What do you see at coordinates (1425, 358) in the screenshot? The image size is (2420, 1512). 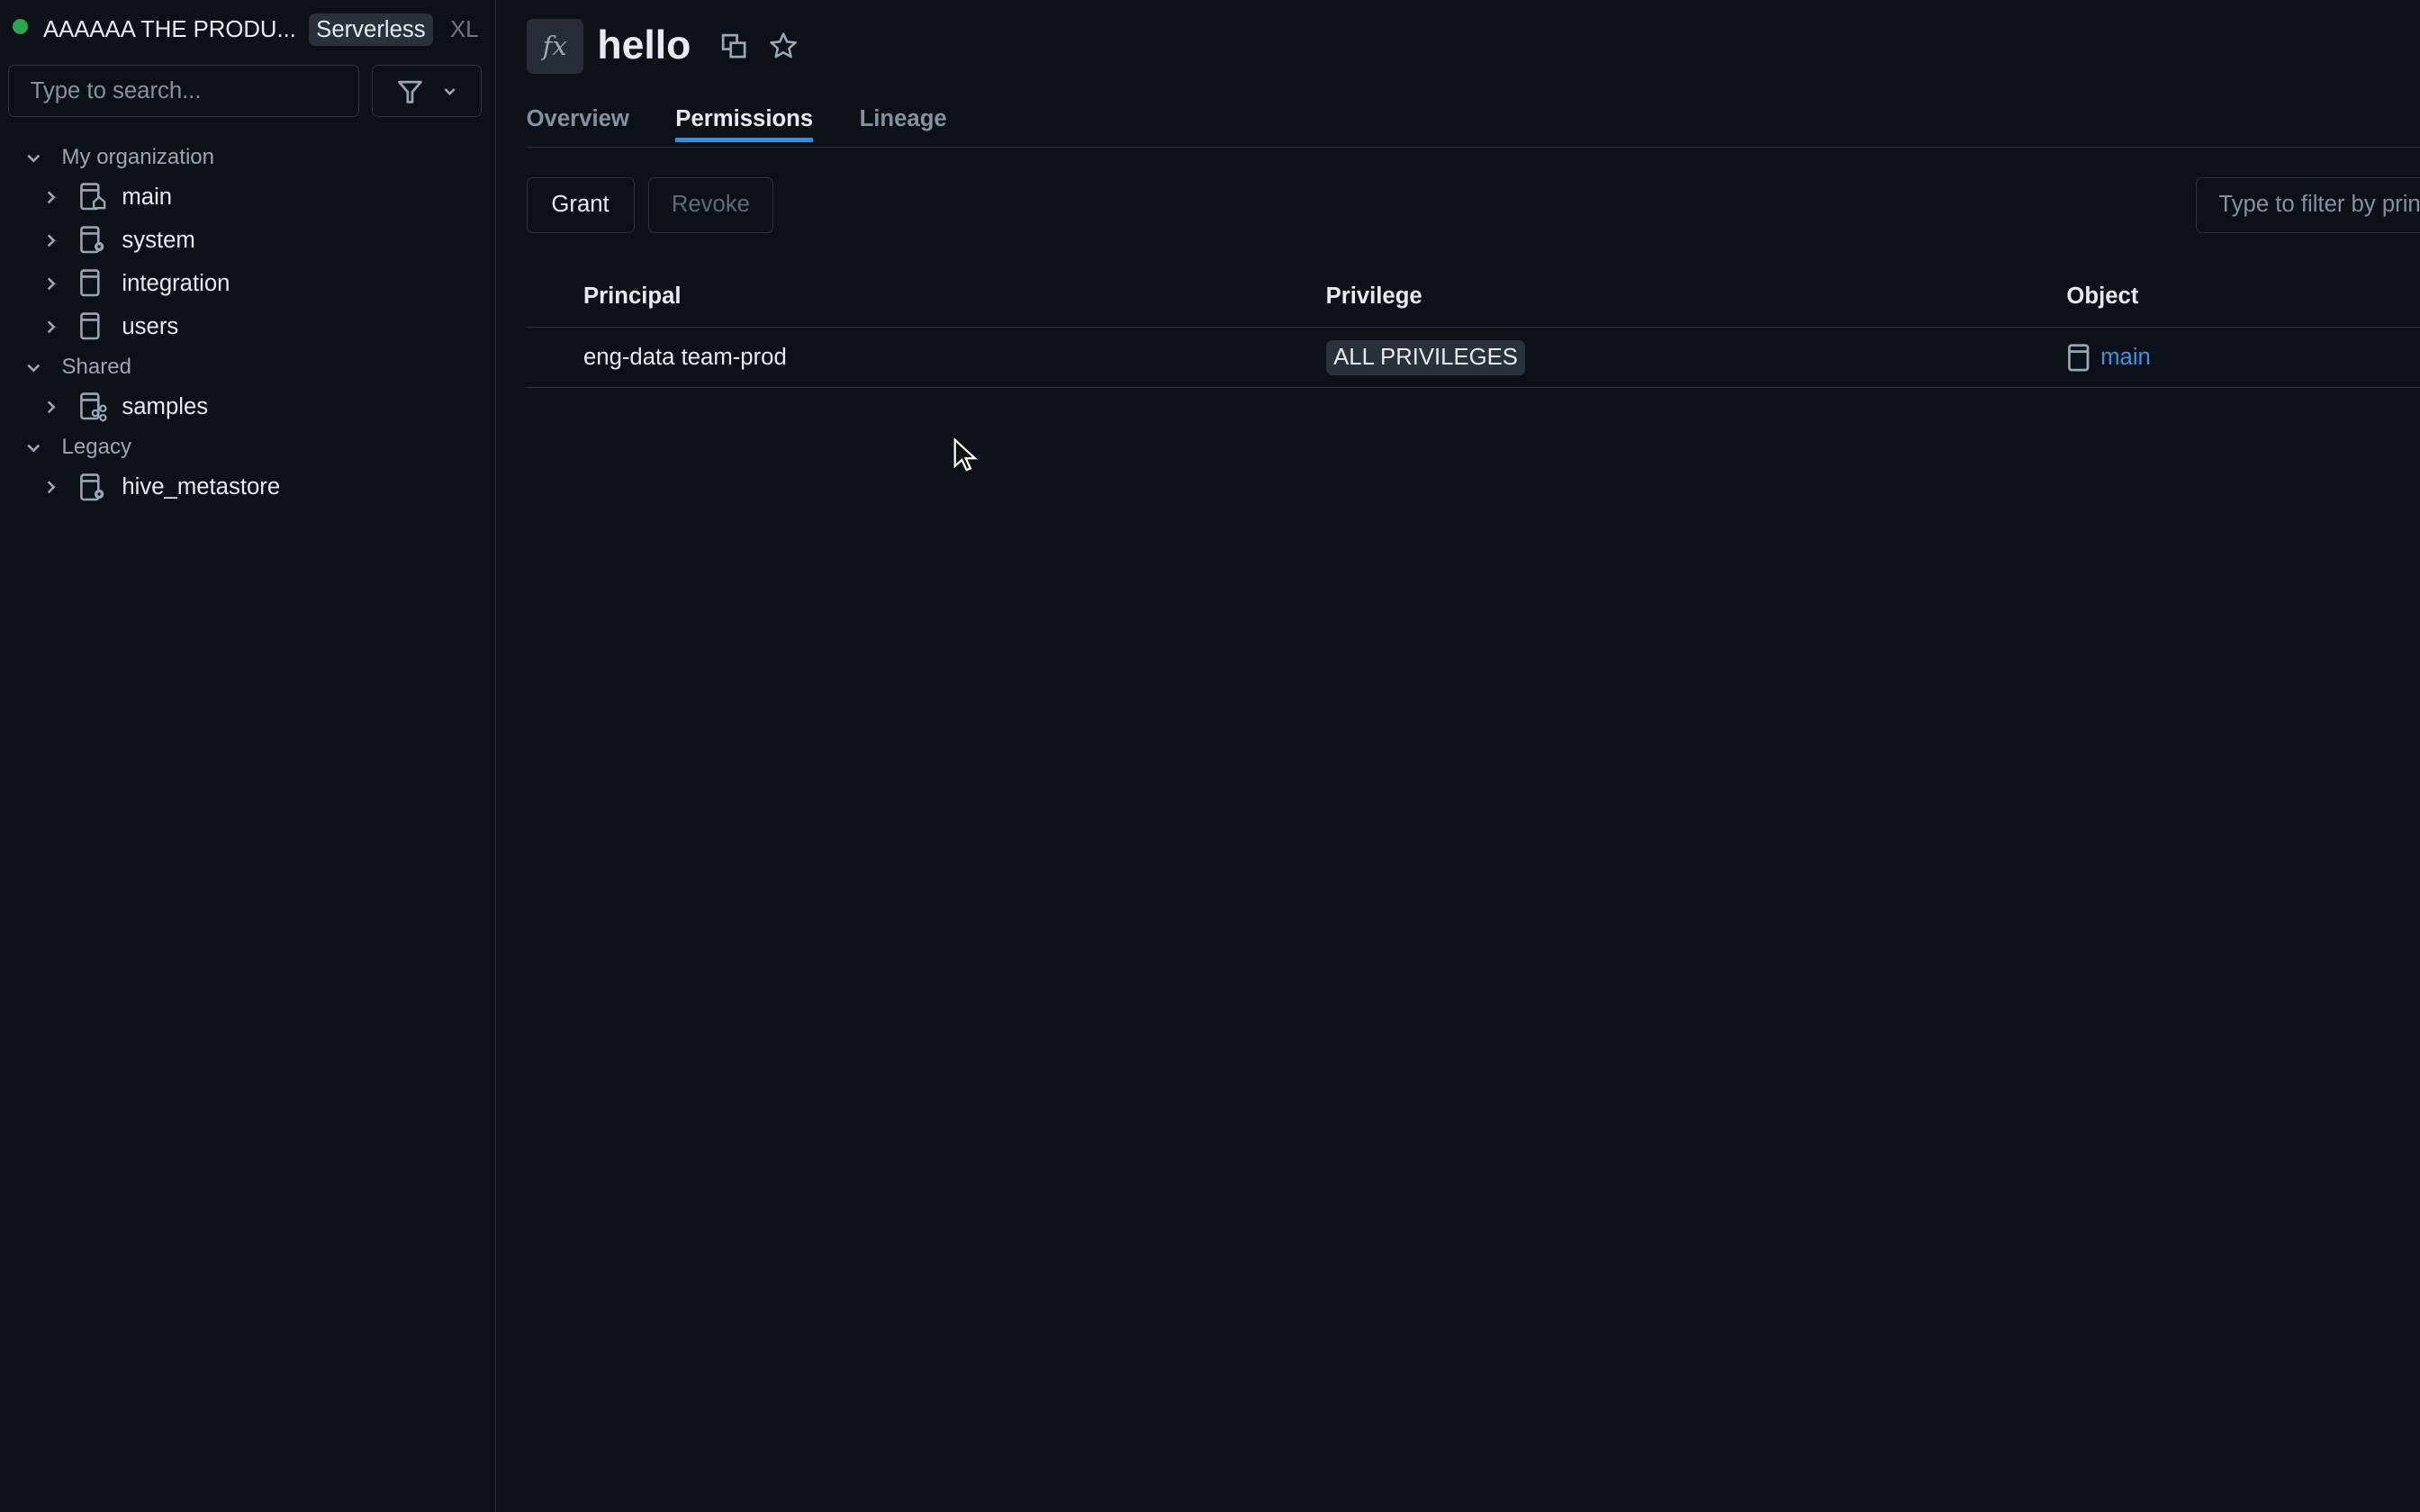 I see `privilege-badge: ALL PRIVILEGES` at bounding box center [1425, 358].